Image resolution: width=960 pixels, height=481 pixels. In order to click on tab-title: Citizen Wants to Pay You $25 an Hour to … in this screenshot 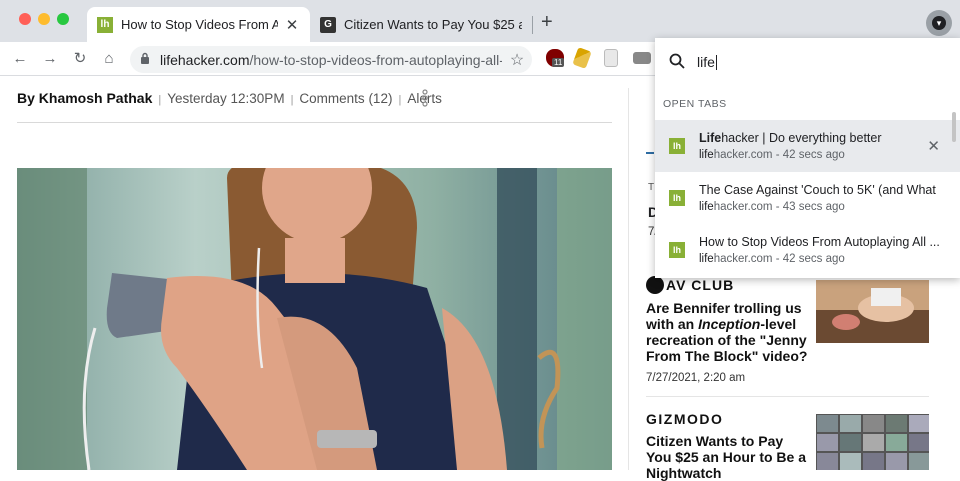, I will do `click(433, 24)`.